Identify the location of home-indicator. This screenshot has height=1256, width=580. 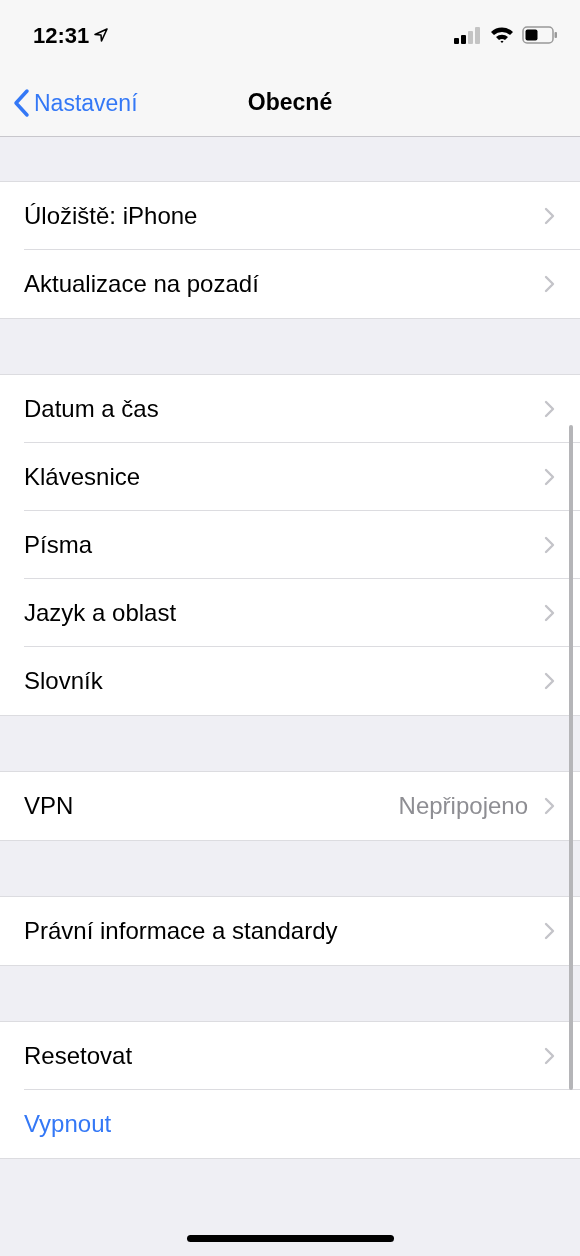
(290, 1238).